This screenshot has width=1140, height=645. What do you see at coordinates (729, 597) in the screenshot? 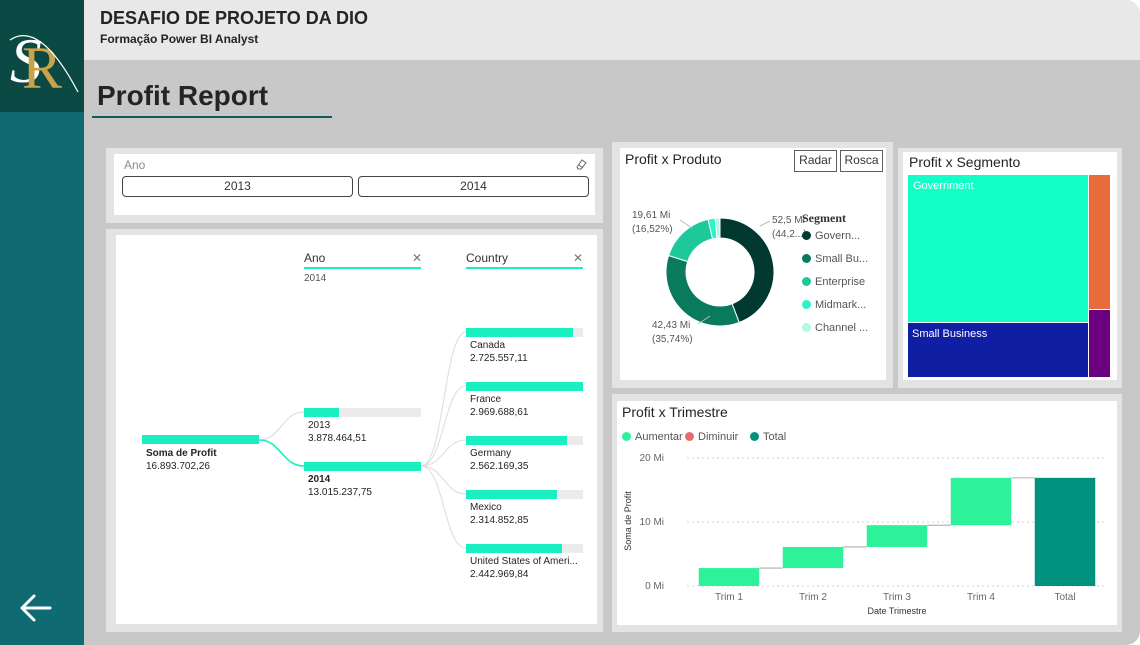
I see `x-tick-label: Trim 1` at bounding box center [729, 597].